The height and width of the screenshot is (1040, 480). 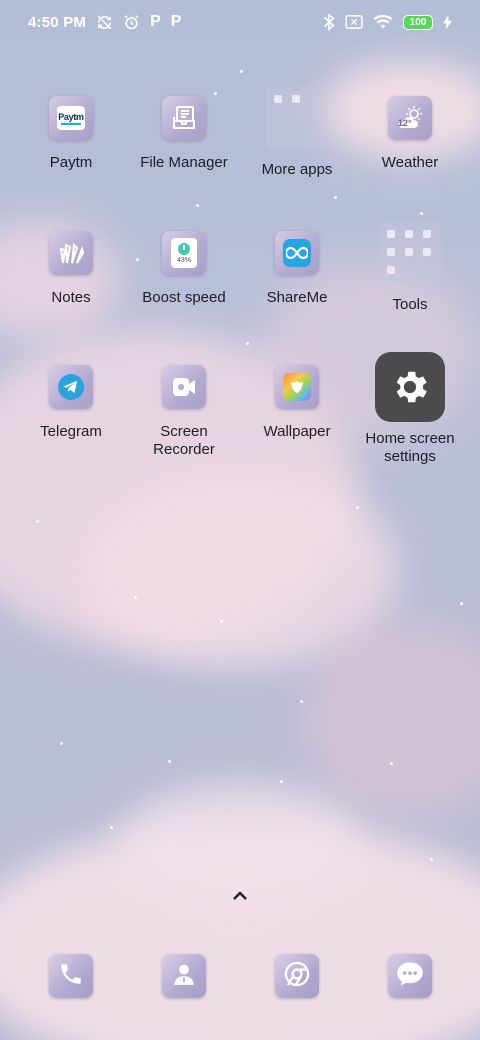 I want to click on weather-icon: 12°, so click(x=410, y=118).